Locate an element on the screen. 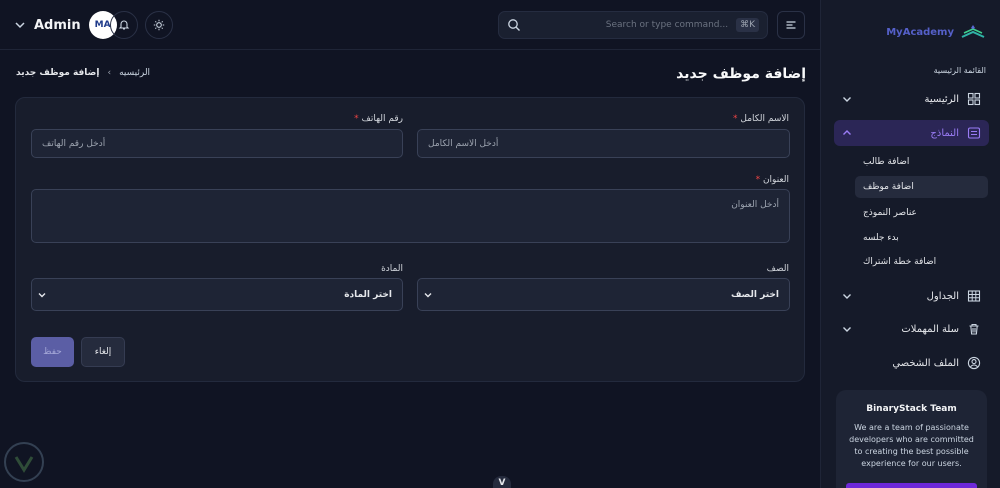 Image resolution: width=1000 pixels, height=488 pixels. sidebar-item-tables: الجداول is located at coordinates (911, 296).